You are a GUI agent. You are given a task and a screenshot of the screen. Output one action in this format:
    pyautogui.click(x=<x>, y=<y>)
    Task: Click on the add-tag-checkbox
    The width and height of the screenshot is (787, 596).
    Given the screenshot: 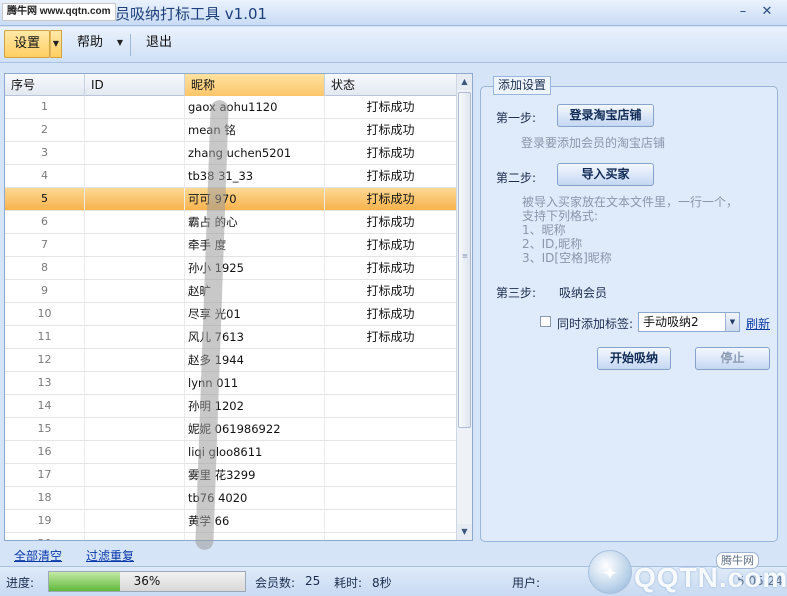 What is the action you would take?
    pyautogui.click(x=545, y=321)
    